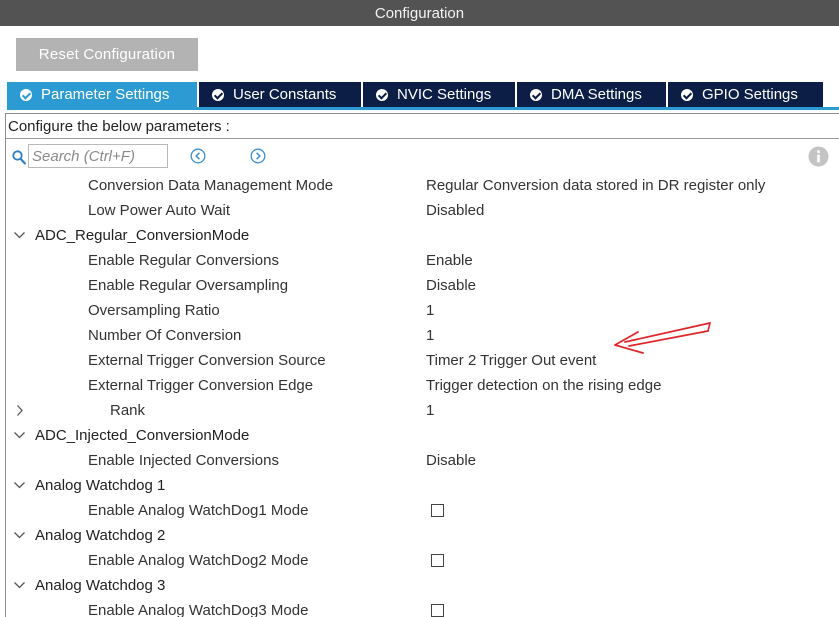 The height and width of the screenshot is (617, 839). What do you see at coordinates (543, 385) in the screenshot?
I see `parameter-value: Trigger detection on the rising edge` at bounding box center [543, 385].